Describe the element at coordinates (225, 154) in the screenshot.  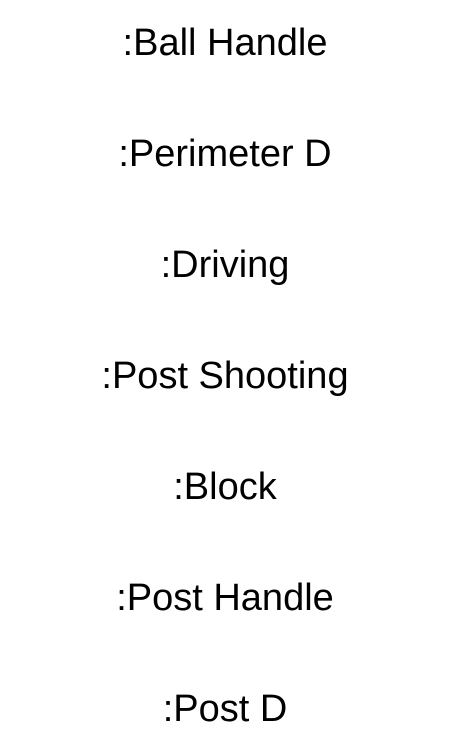
I see `label-perimeter-d: :Perimeter D` at that location.